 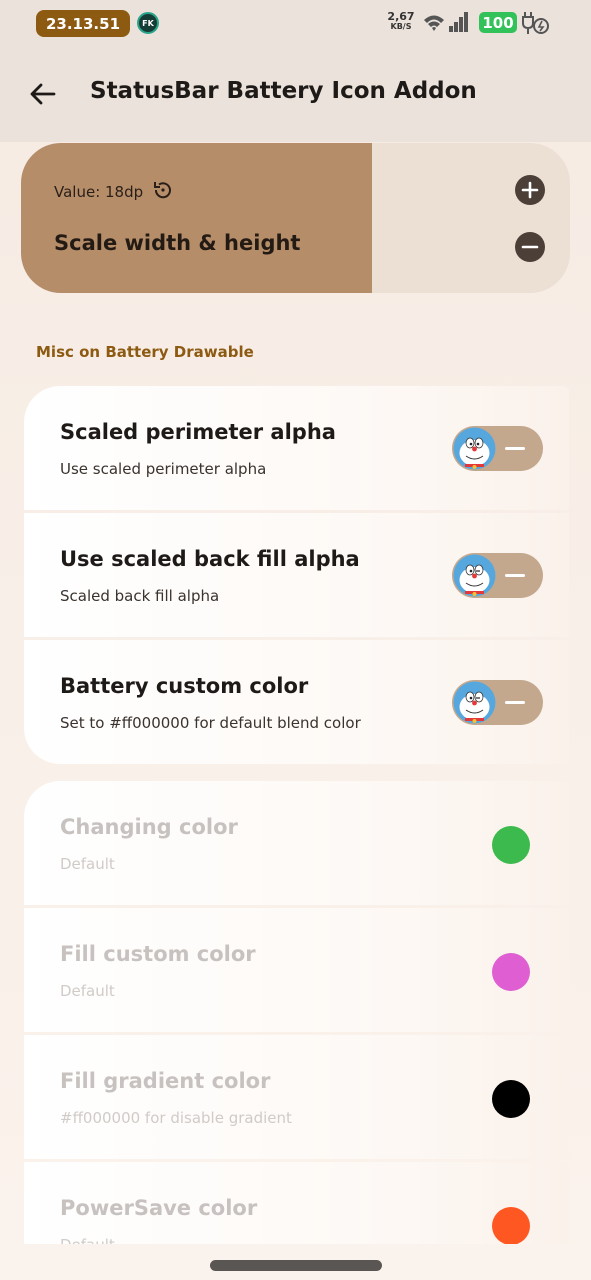 I want to click on status-bar: 23.13.51 FK 2,67 KB/S 100, so click(x=295, y=24).